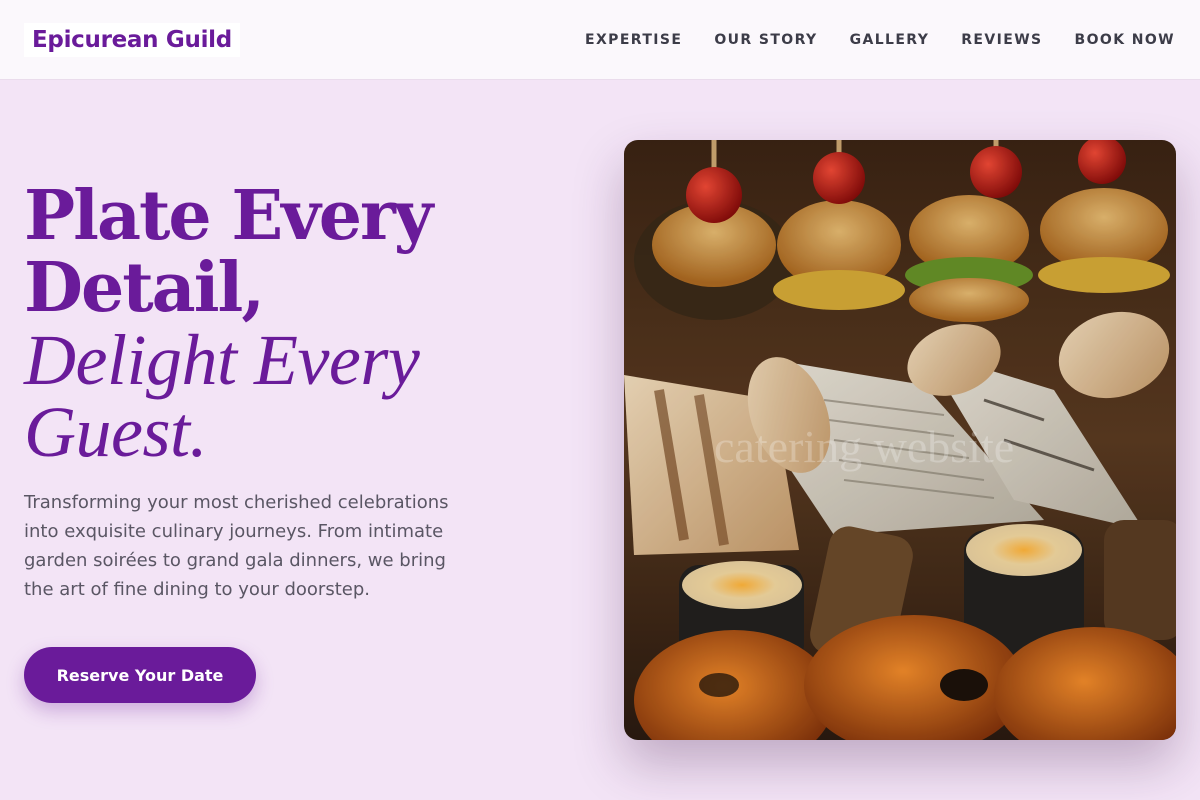 The width and height of the screenshot is (1200, 800). Describe the element at coordinates (132, 39) in the screenshot. I see `brand-logo: Epicurean Guild` at that location.